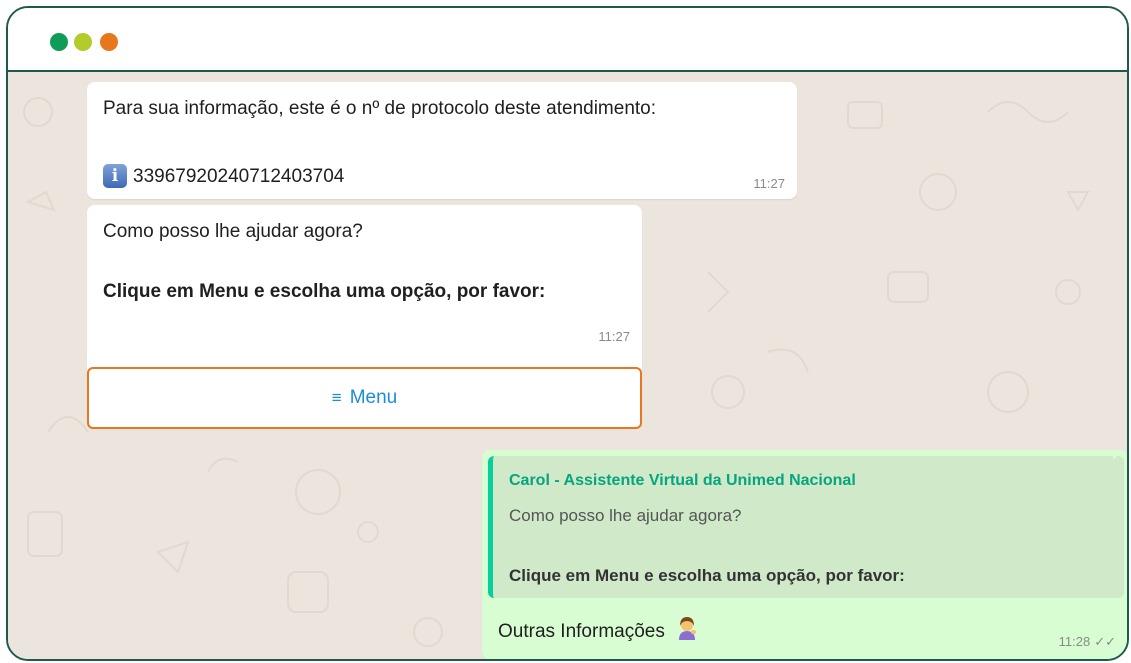  Describe the element at coordinates (59, 42) in the screenshot. I see `window-dot-green` at that location.